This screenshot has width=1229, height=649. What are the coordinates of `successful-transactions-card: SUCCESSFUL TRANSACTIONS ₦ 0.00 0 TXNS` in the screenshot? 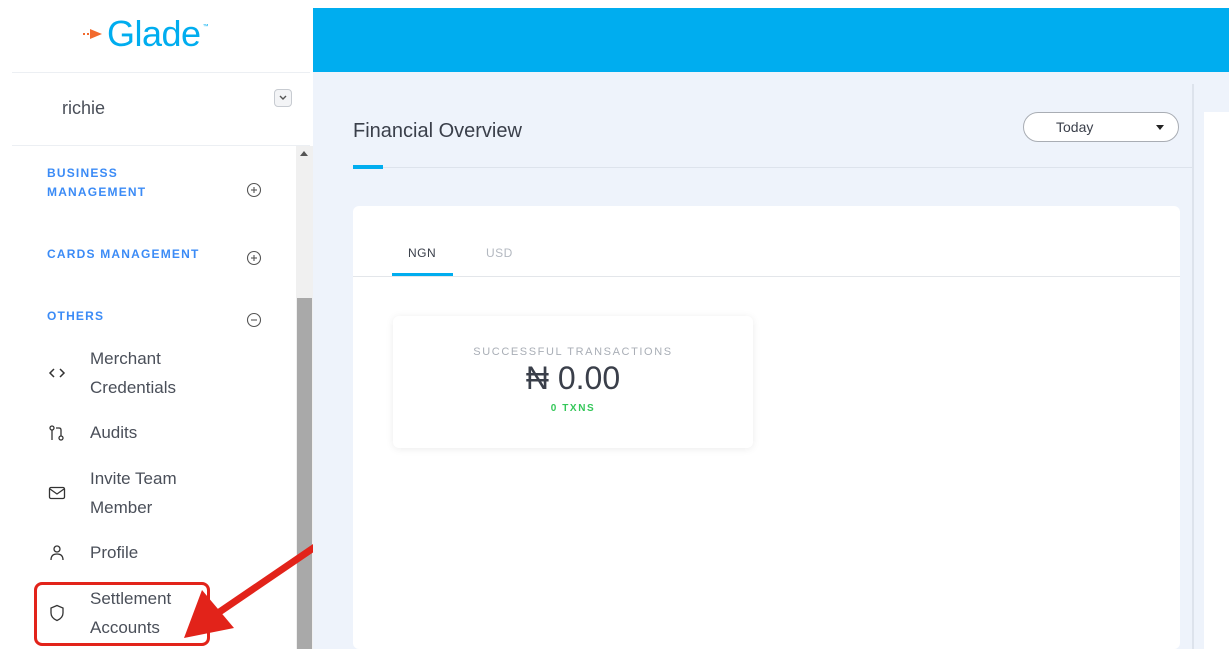 It's located at (573, 382).